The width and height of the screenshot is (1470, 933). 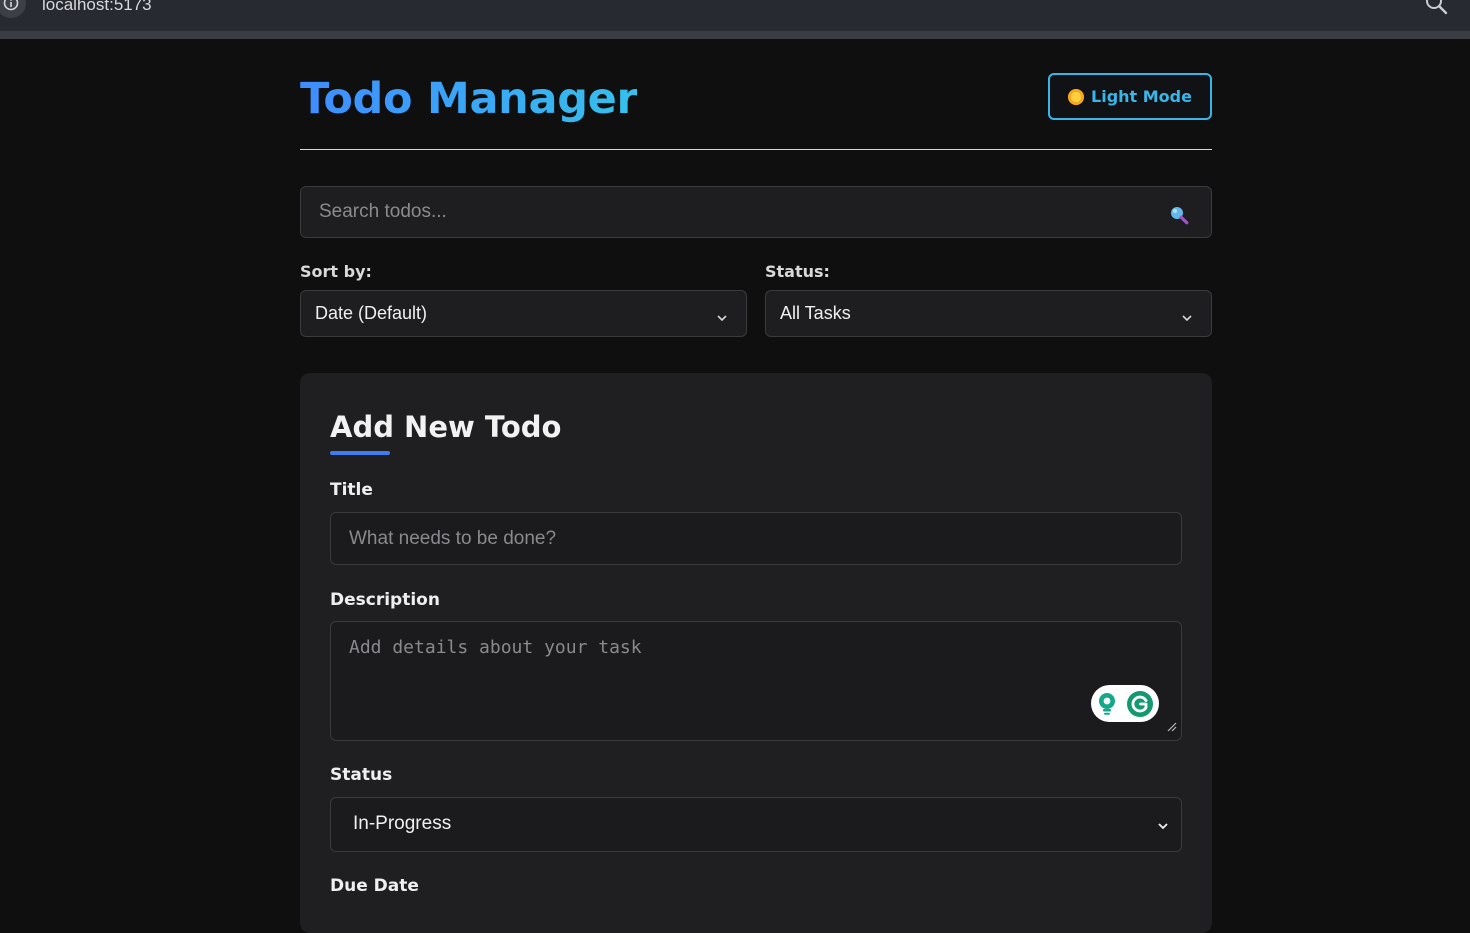 I want to click on search-field, so click(x=756, y=212).